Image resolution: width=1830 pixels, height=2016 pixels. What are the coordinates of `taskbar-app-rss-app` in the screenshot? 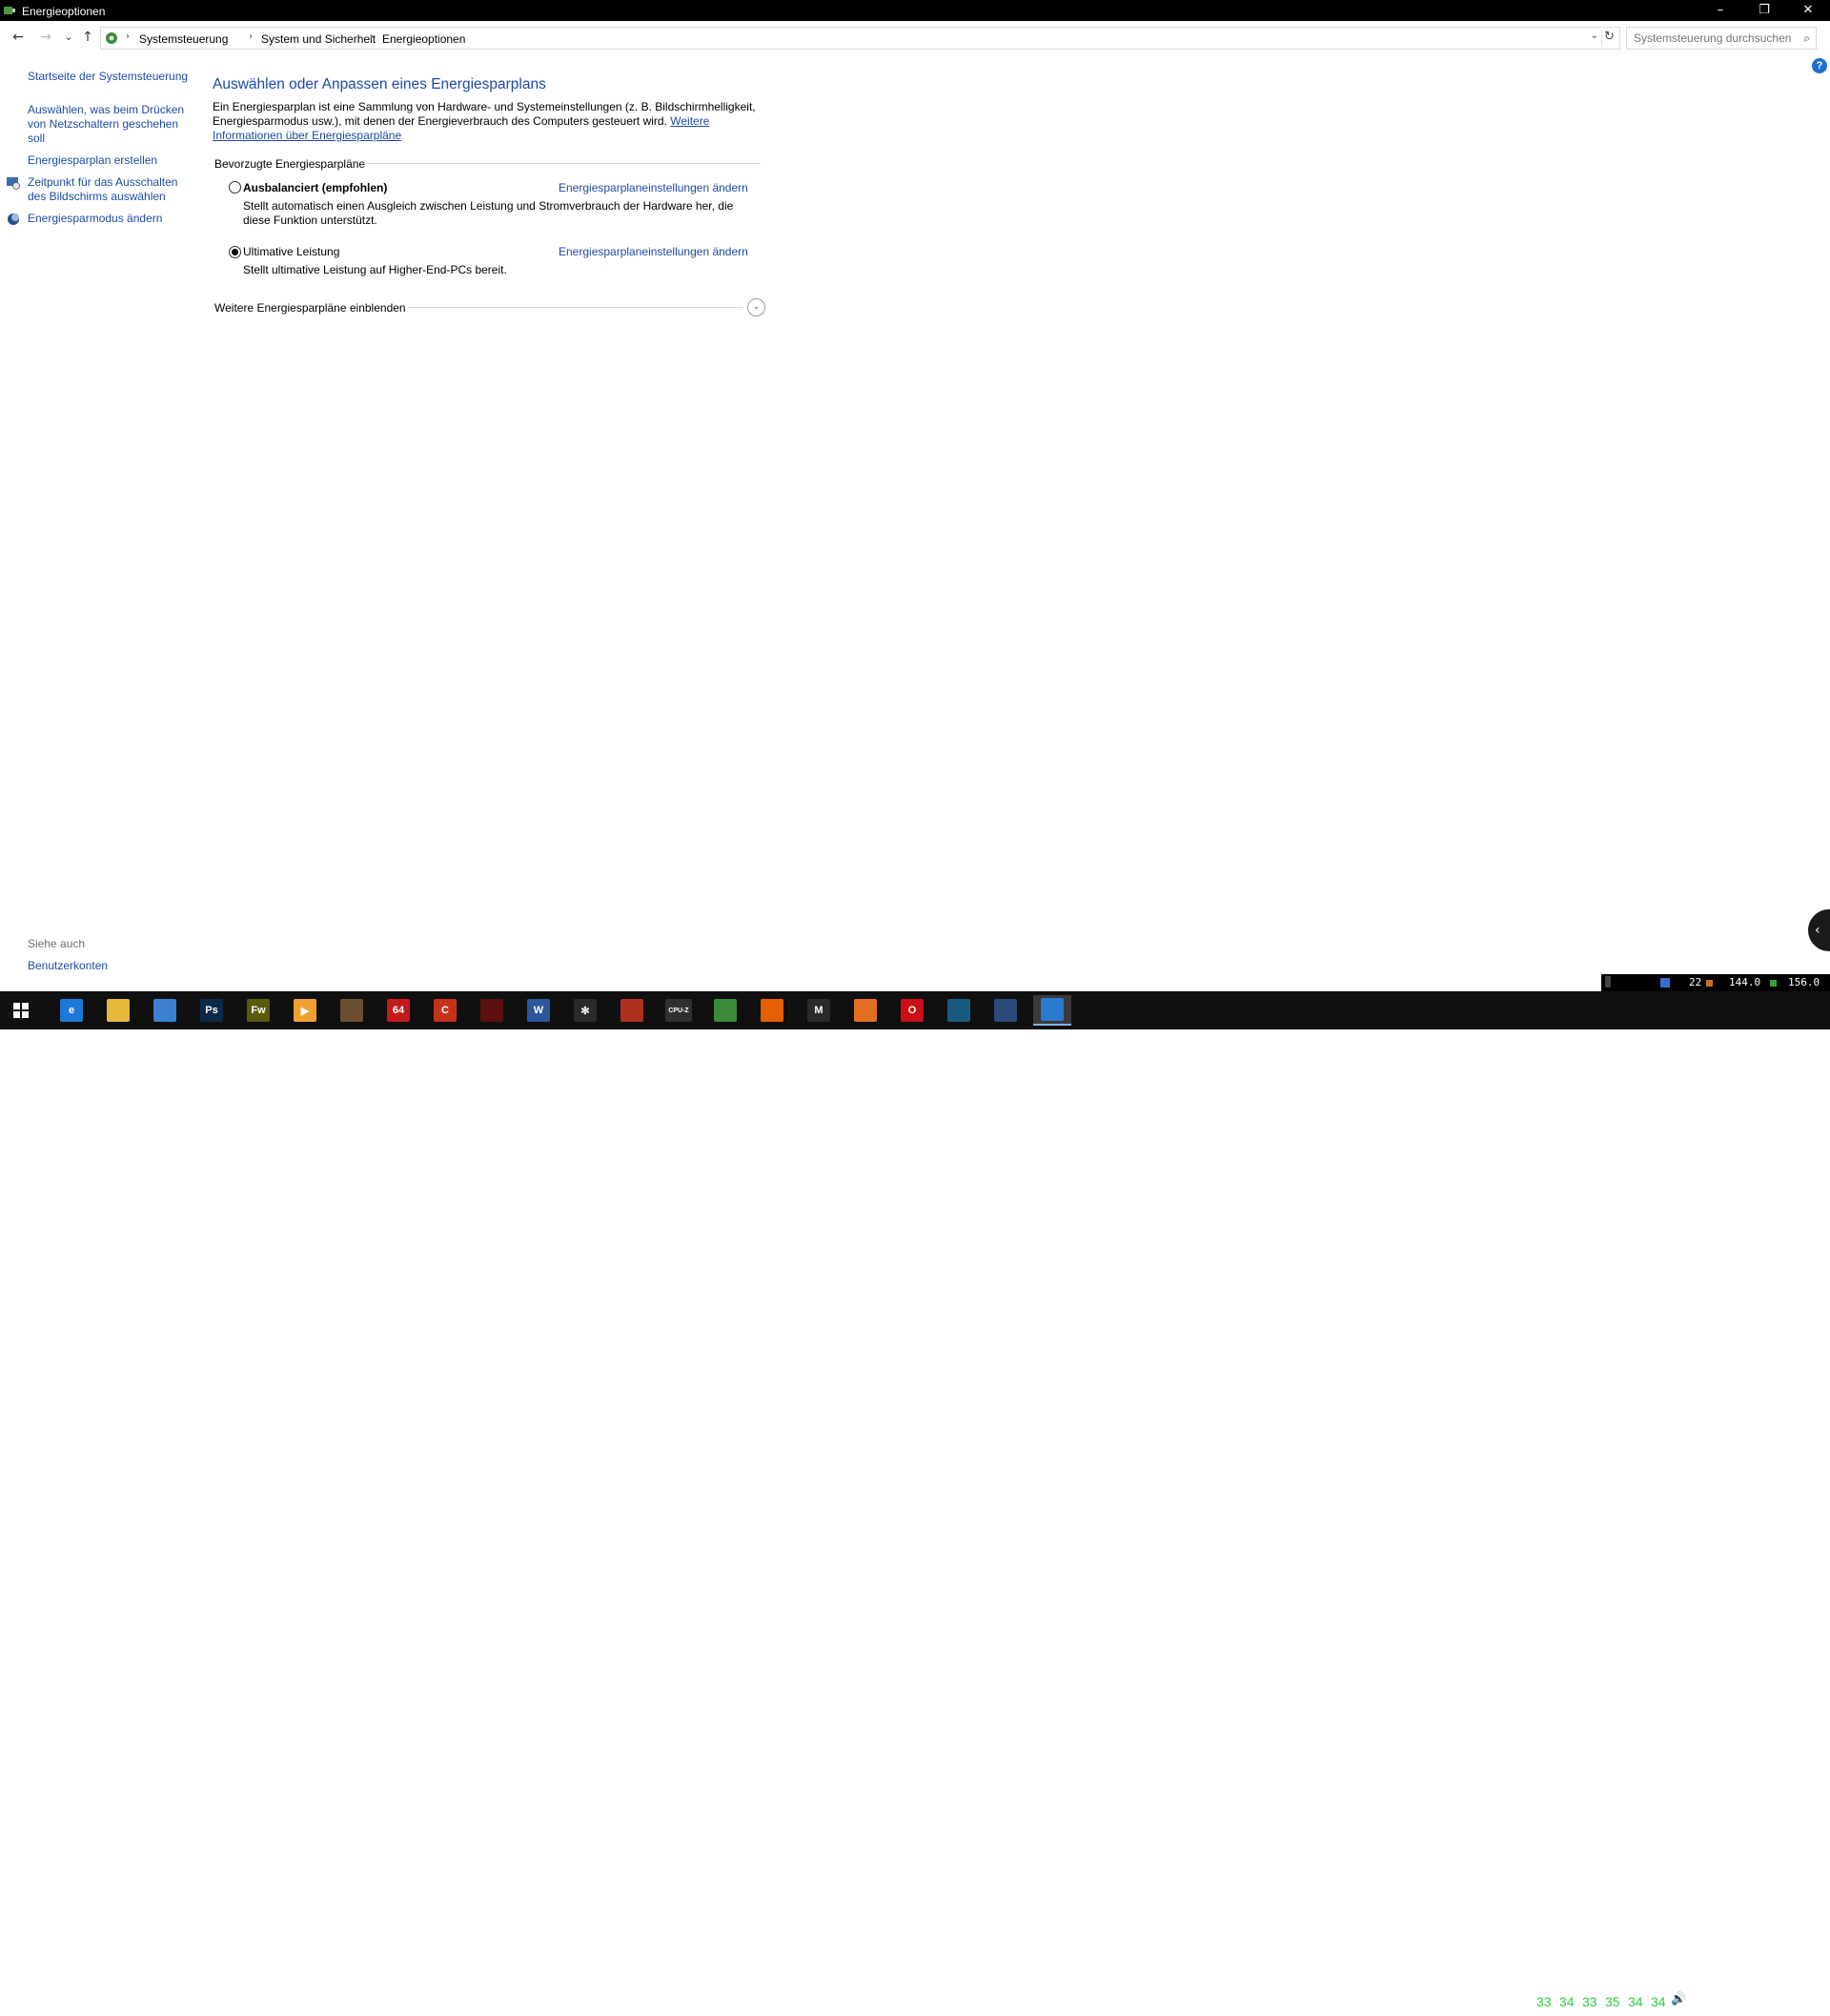 It's located at (865, 1011).